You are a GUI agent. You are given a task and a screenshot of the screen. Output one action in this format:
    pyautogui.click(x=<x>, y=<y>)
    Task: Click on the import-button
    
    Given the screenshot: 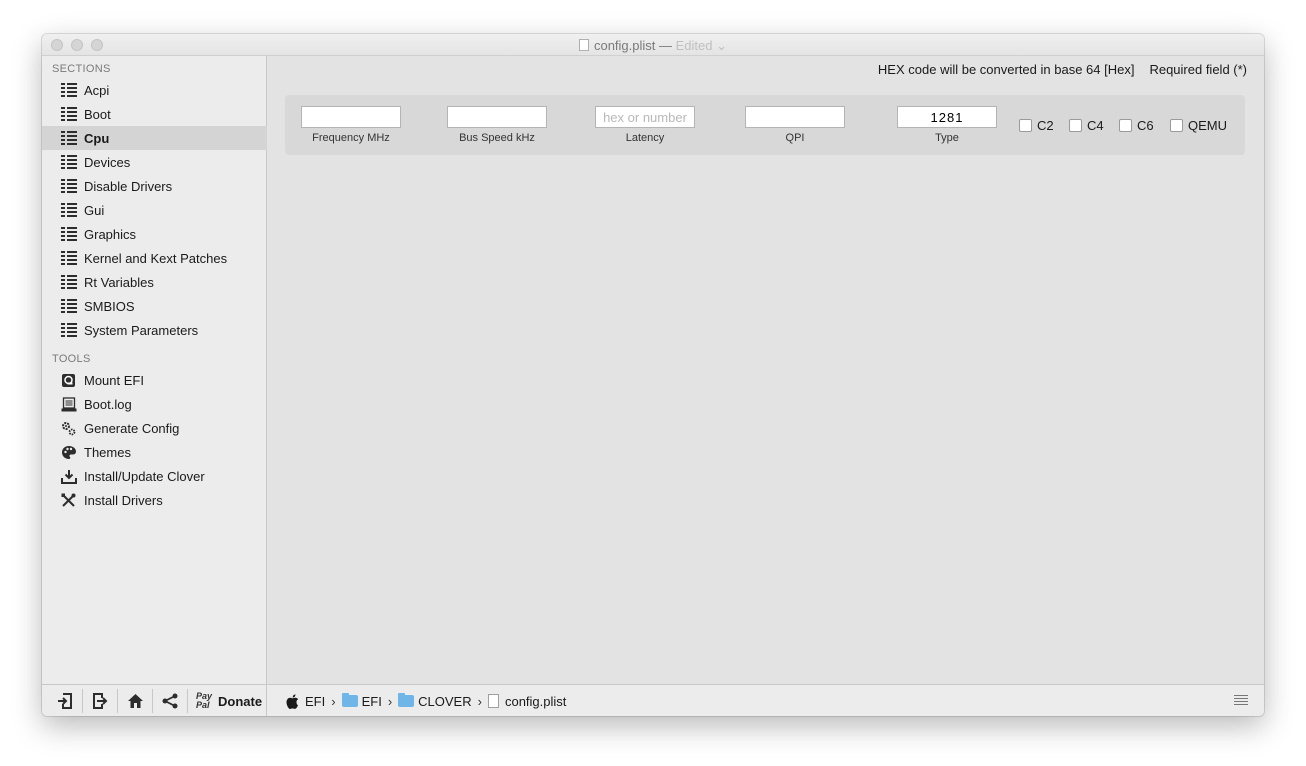 What is the action you would take?
    pyautogui.click(x=65, y=701)
    